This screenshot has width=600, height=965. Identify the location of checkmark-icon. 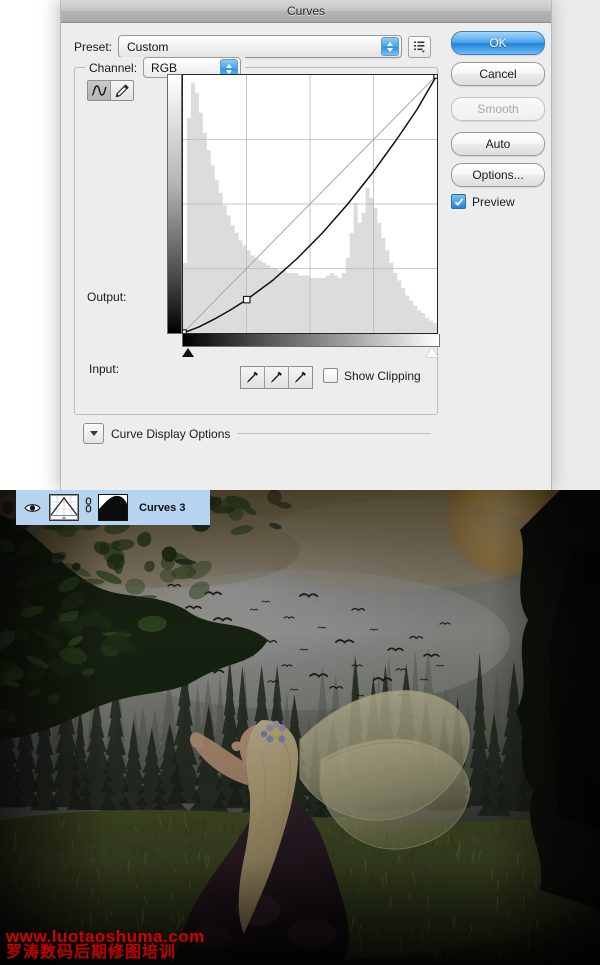
(458, 201).